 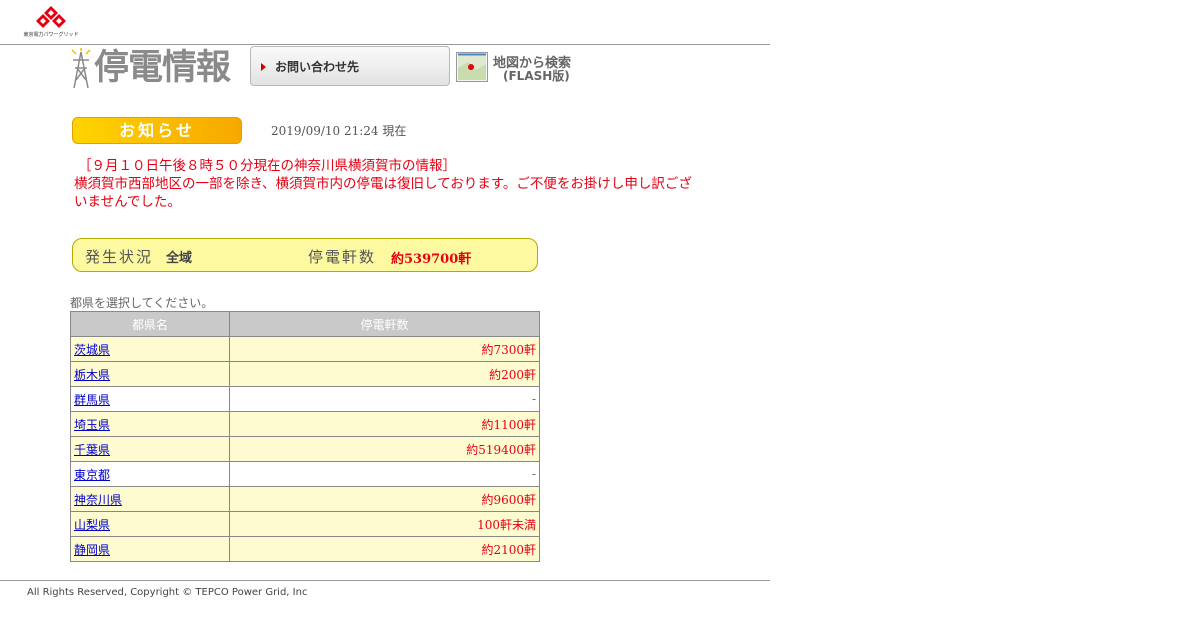 What do you see at coordinates (142, 303) in the screenshot?
I see `select-prompt: 都県を選択してください。` at bounding box center [142, 303].